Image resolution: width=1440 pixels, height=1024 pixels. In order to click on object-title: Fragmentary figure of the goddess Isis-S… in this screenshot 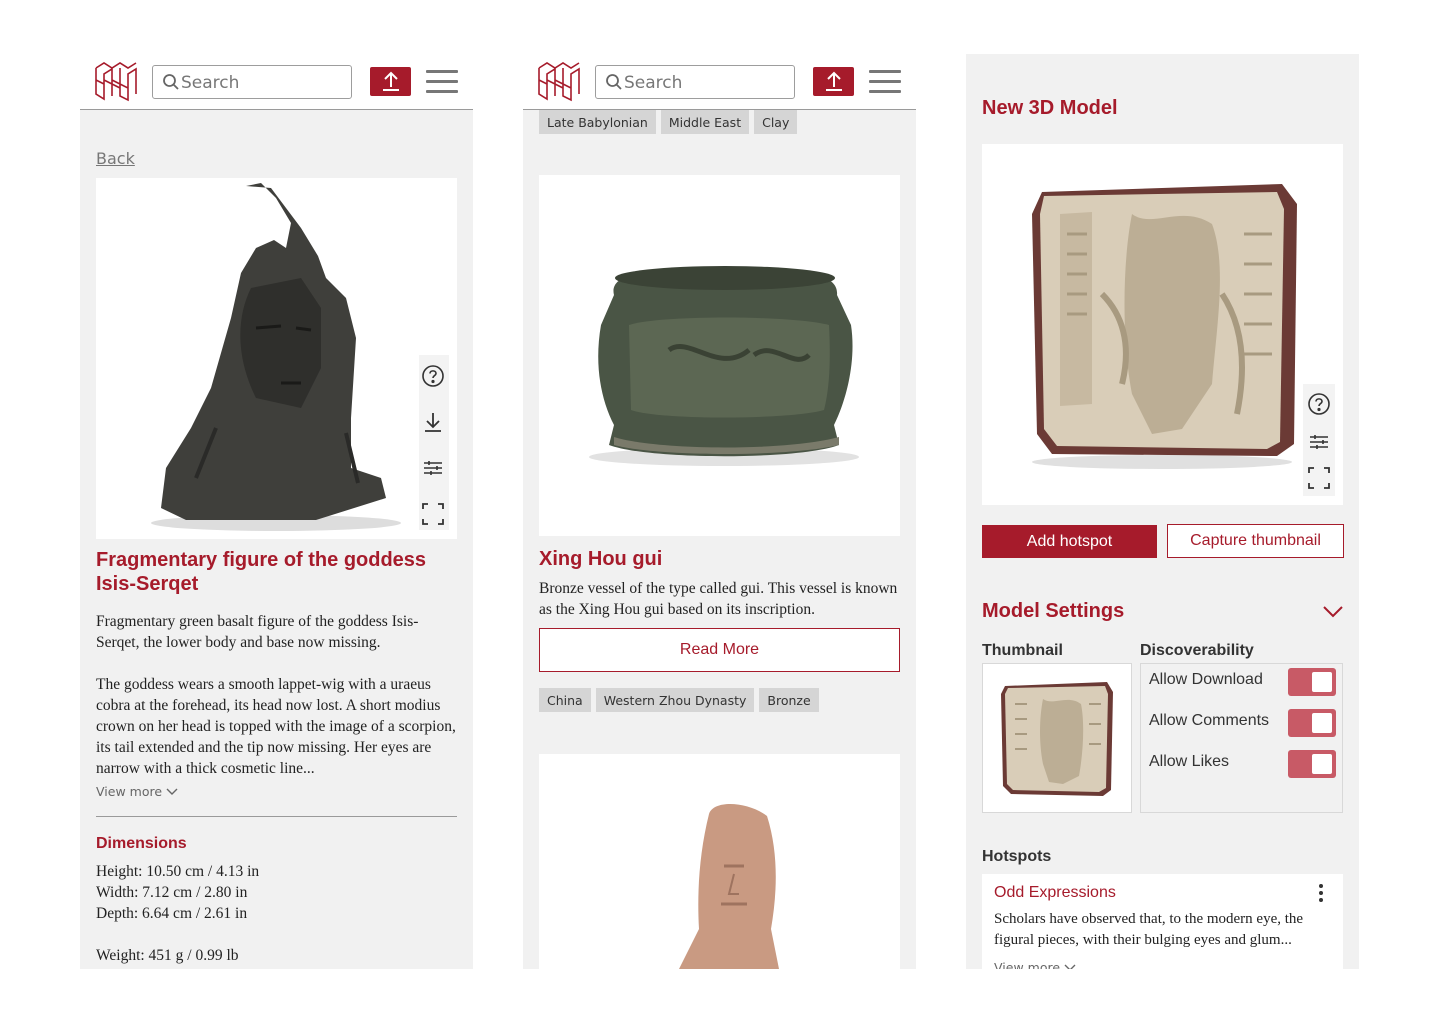, I will do `click(261, 572)`.